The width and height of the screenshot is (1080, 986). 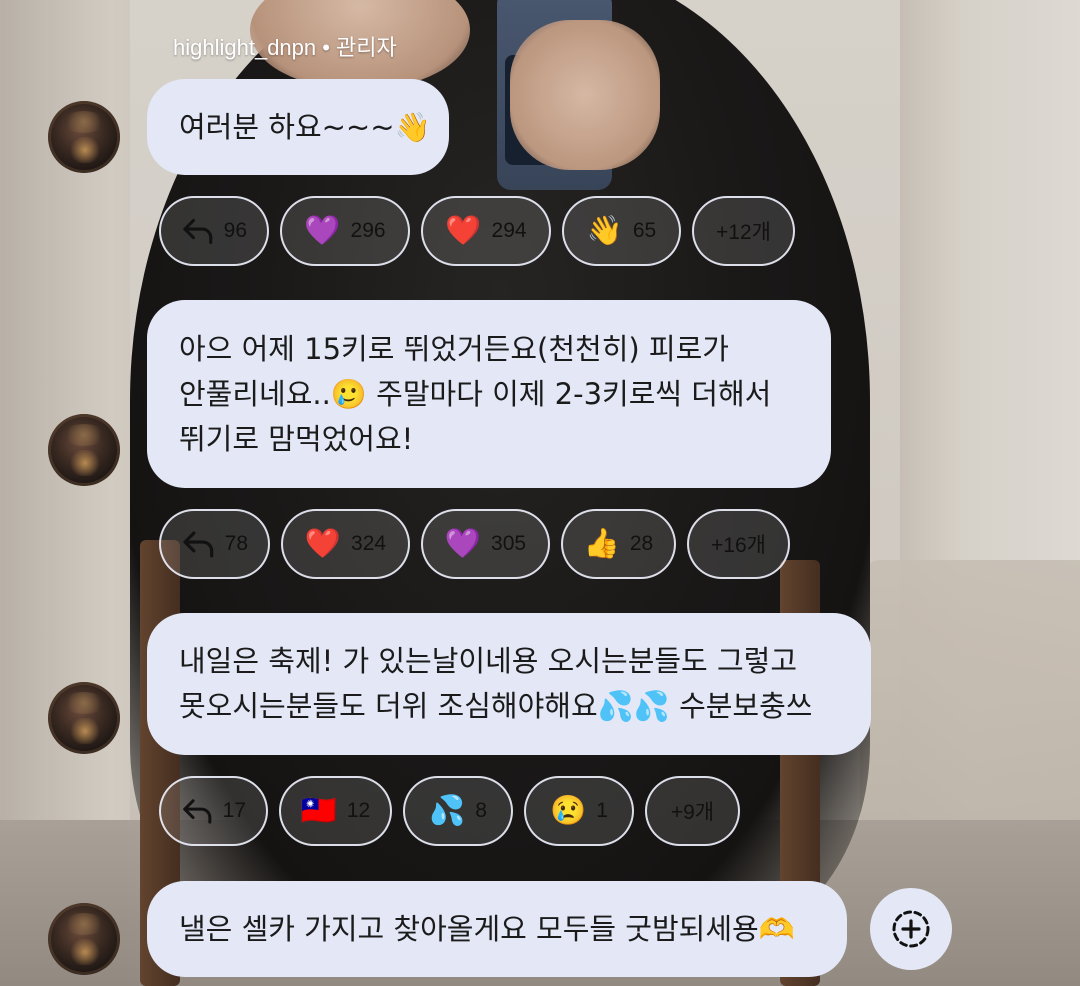 I want to click on message-text: 뛰기로 맘먹었어요!, so click(x=296, y=438).